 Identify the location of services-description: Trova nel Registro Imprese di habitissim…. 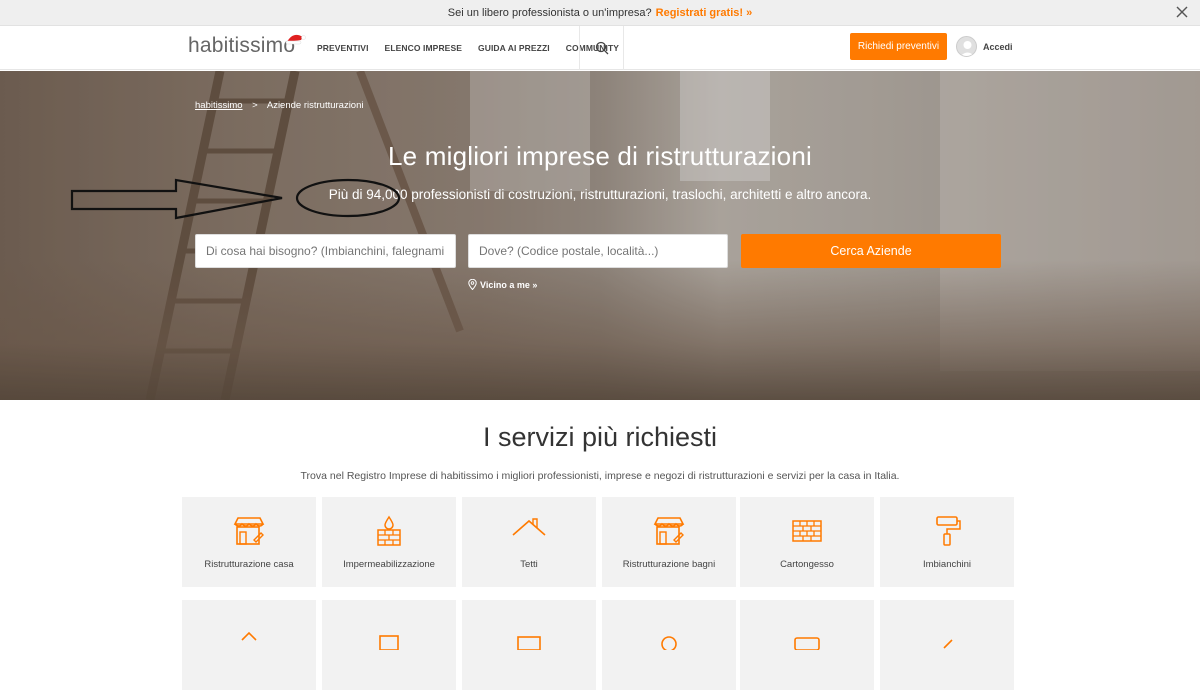
(600, 476).